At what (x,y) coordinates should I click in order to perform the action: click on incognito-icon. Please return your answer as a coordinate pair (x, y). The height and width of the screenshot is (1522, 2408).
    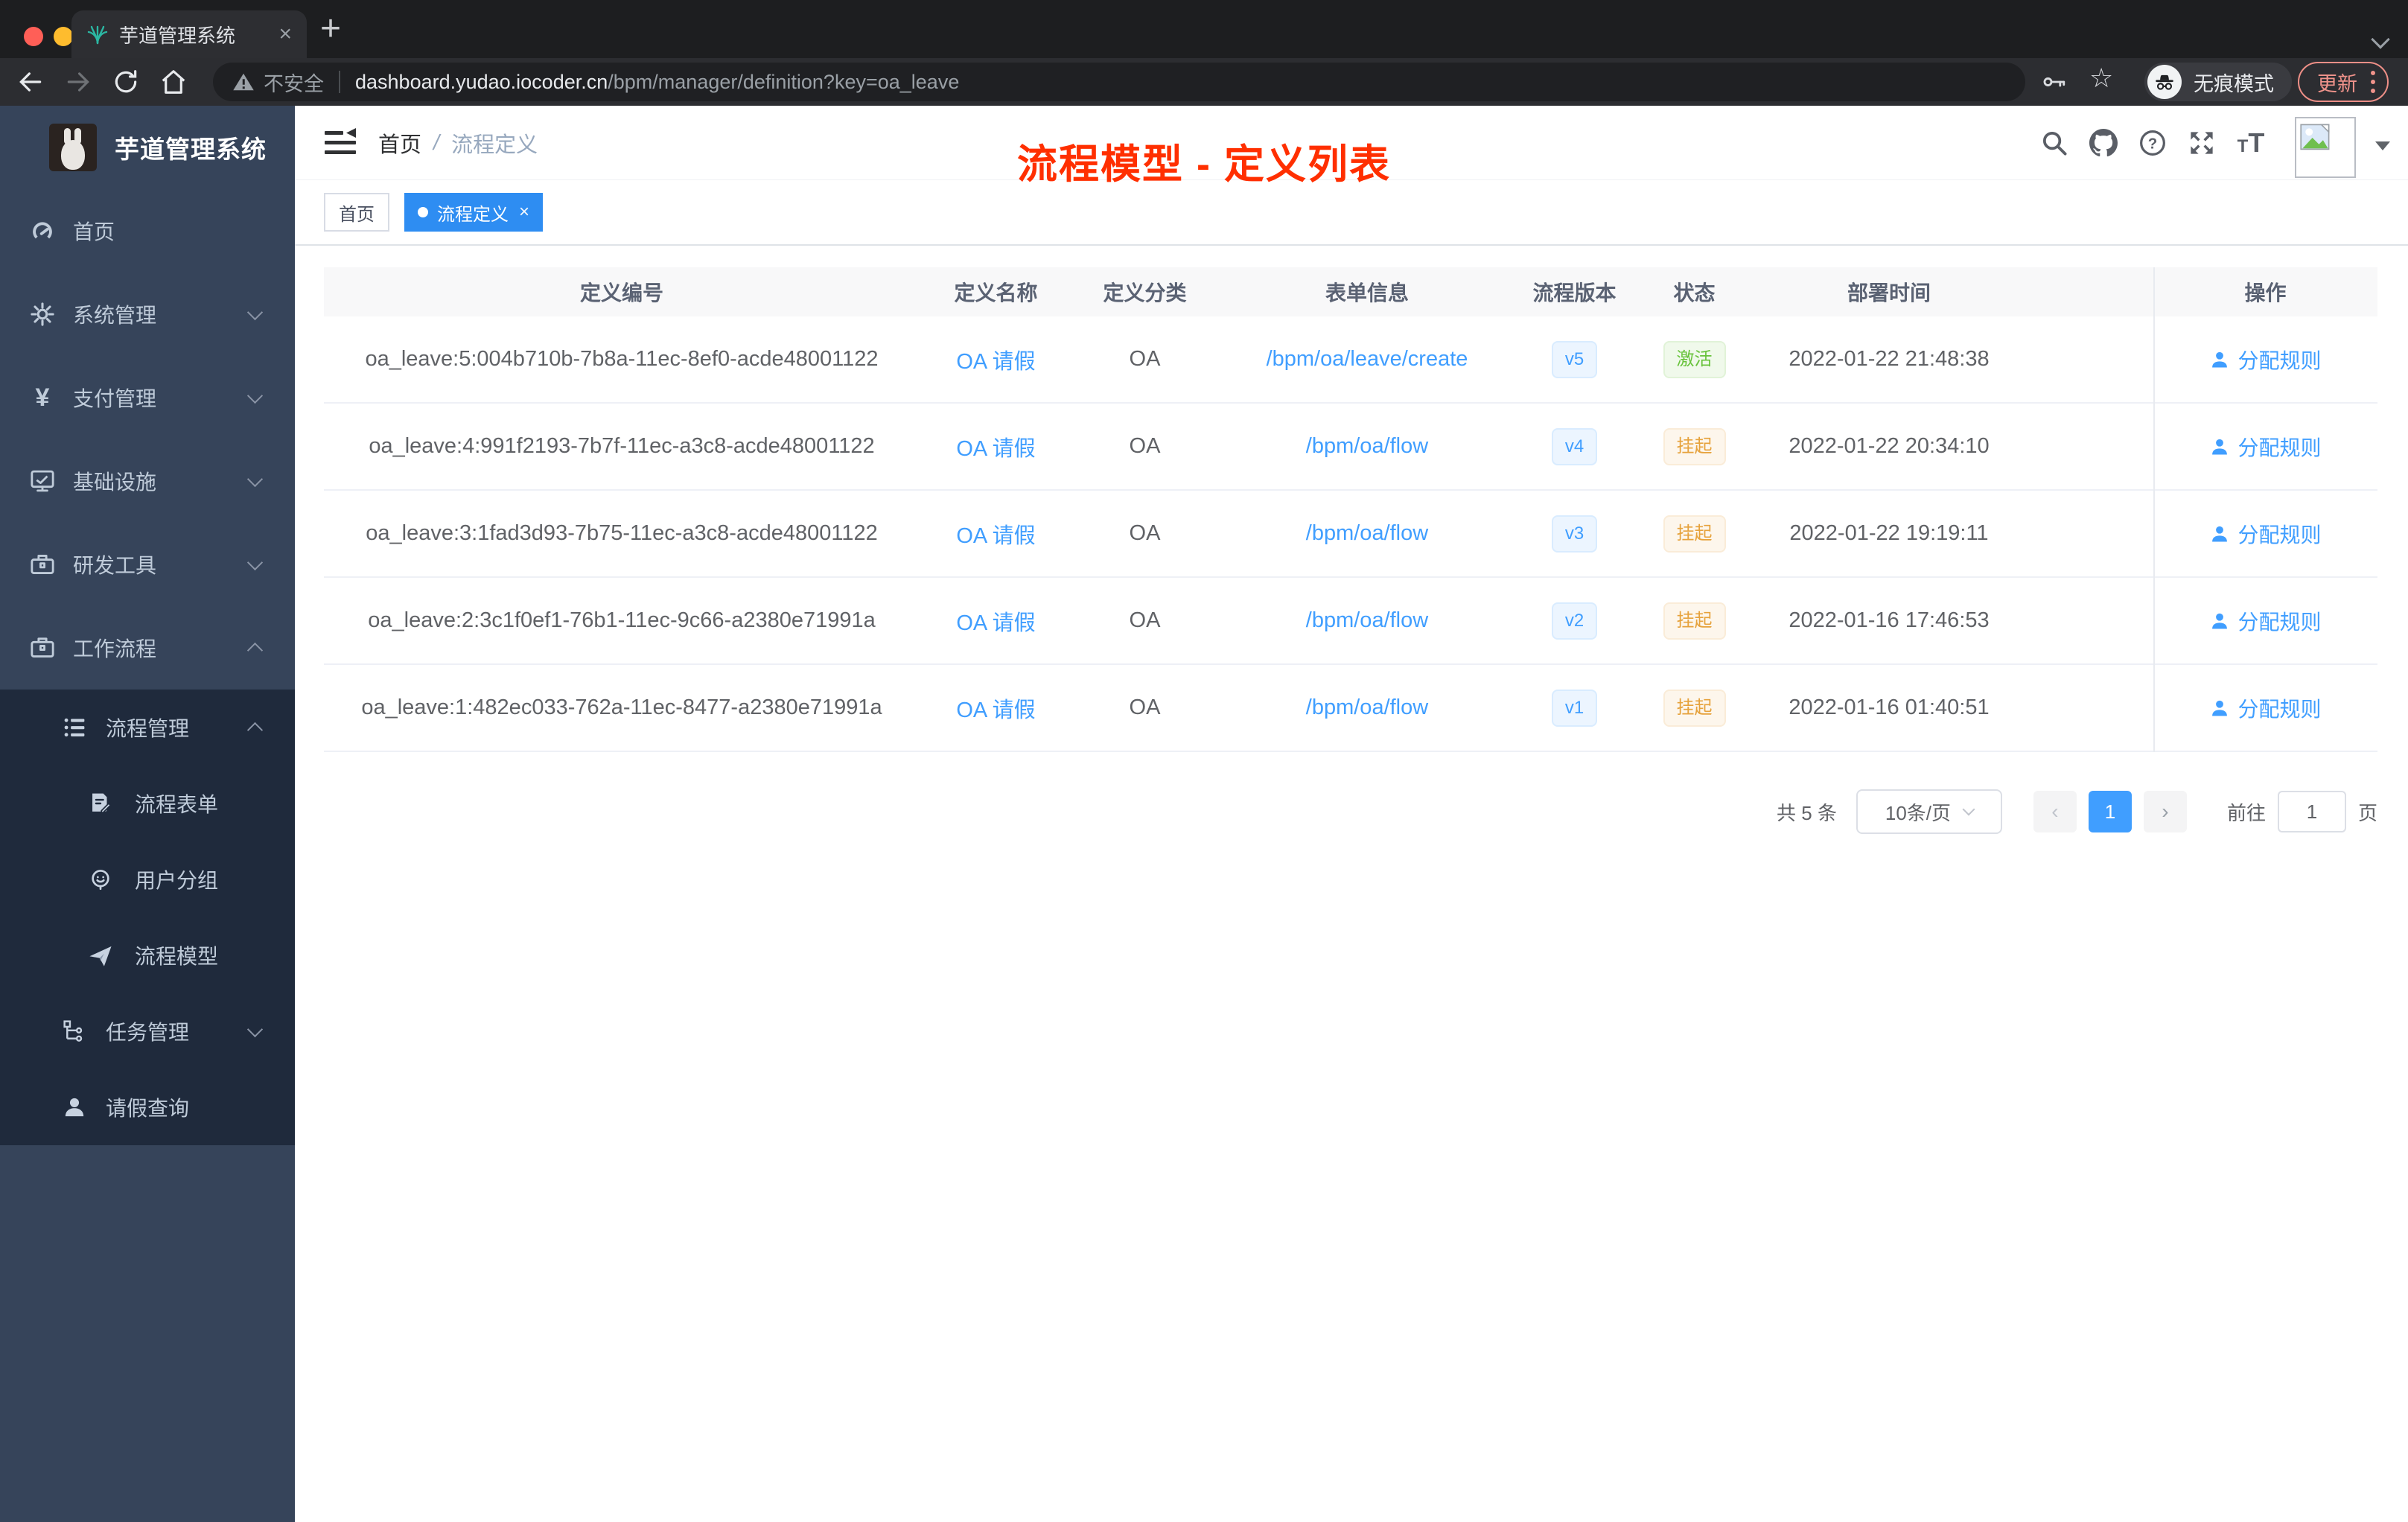
    Looking at the image, I should click on (2164, 82).